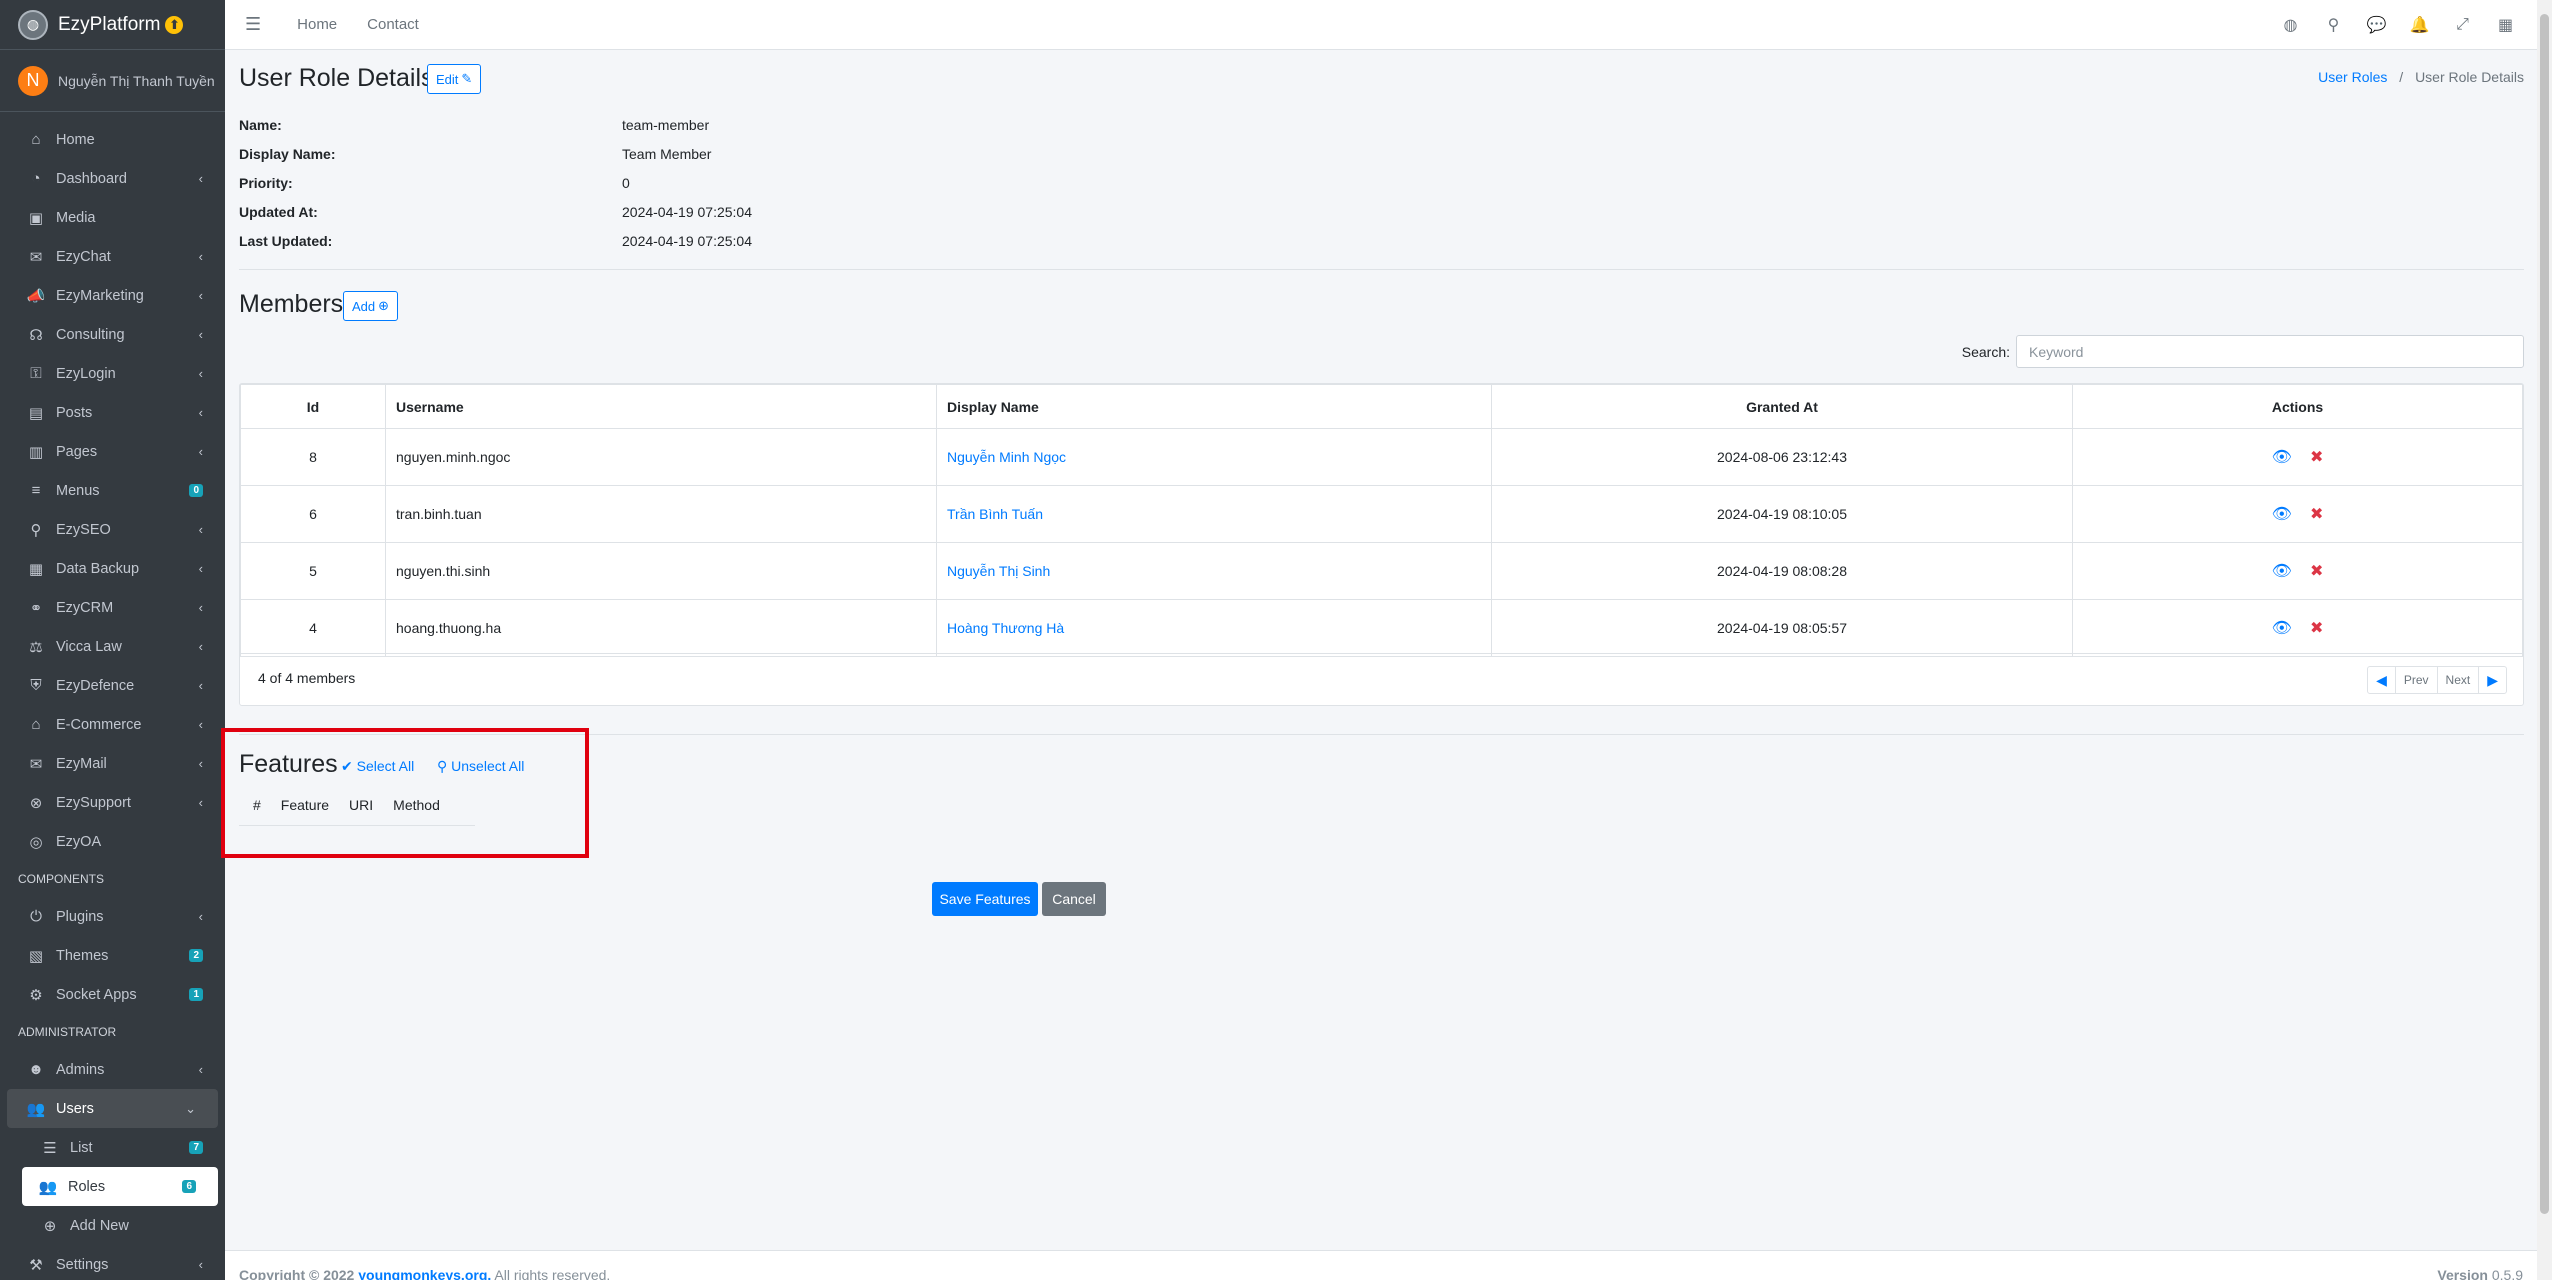  Describe the element at coordinates (1214, 406) in the screenshot. I see `col-display-name: Display Name` at that location.